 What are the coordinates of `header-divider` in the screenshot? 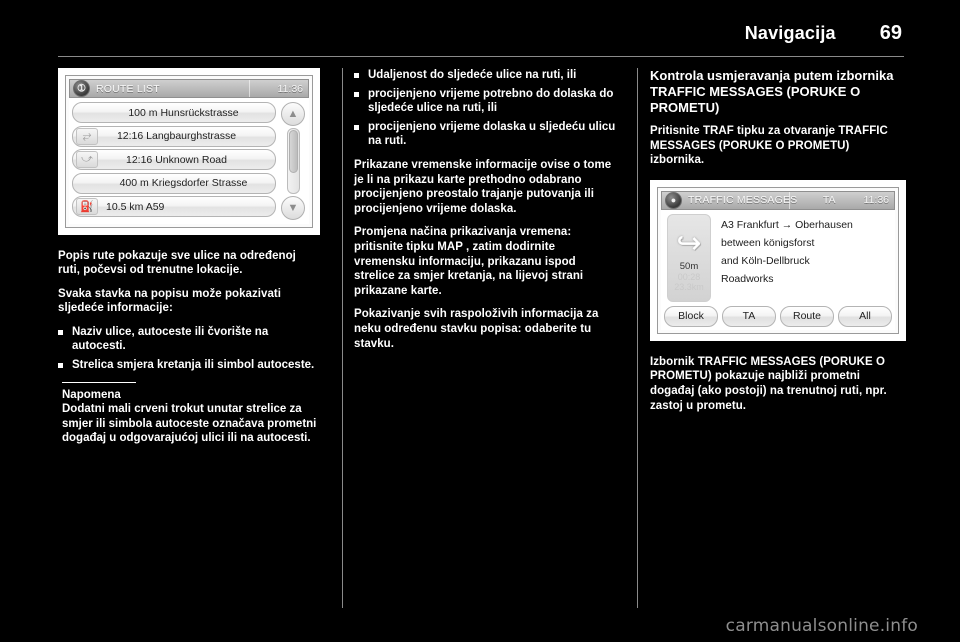 It's located at (481, 56).